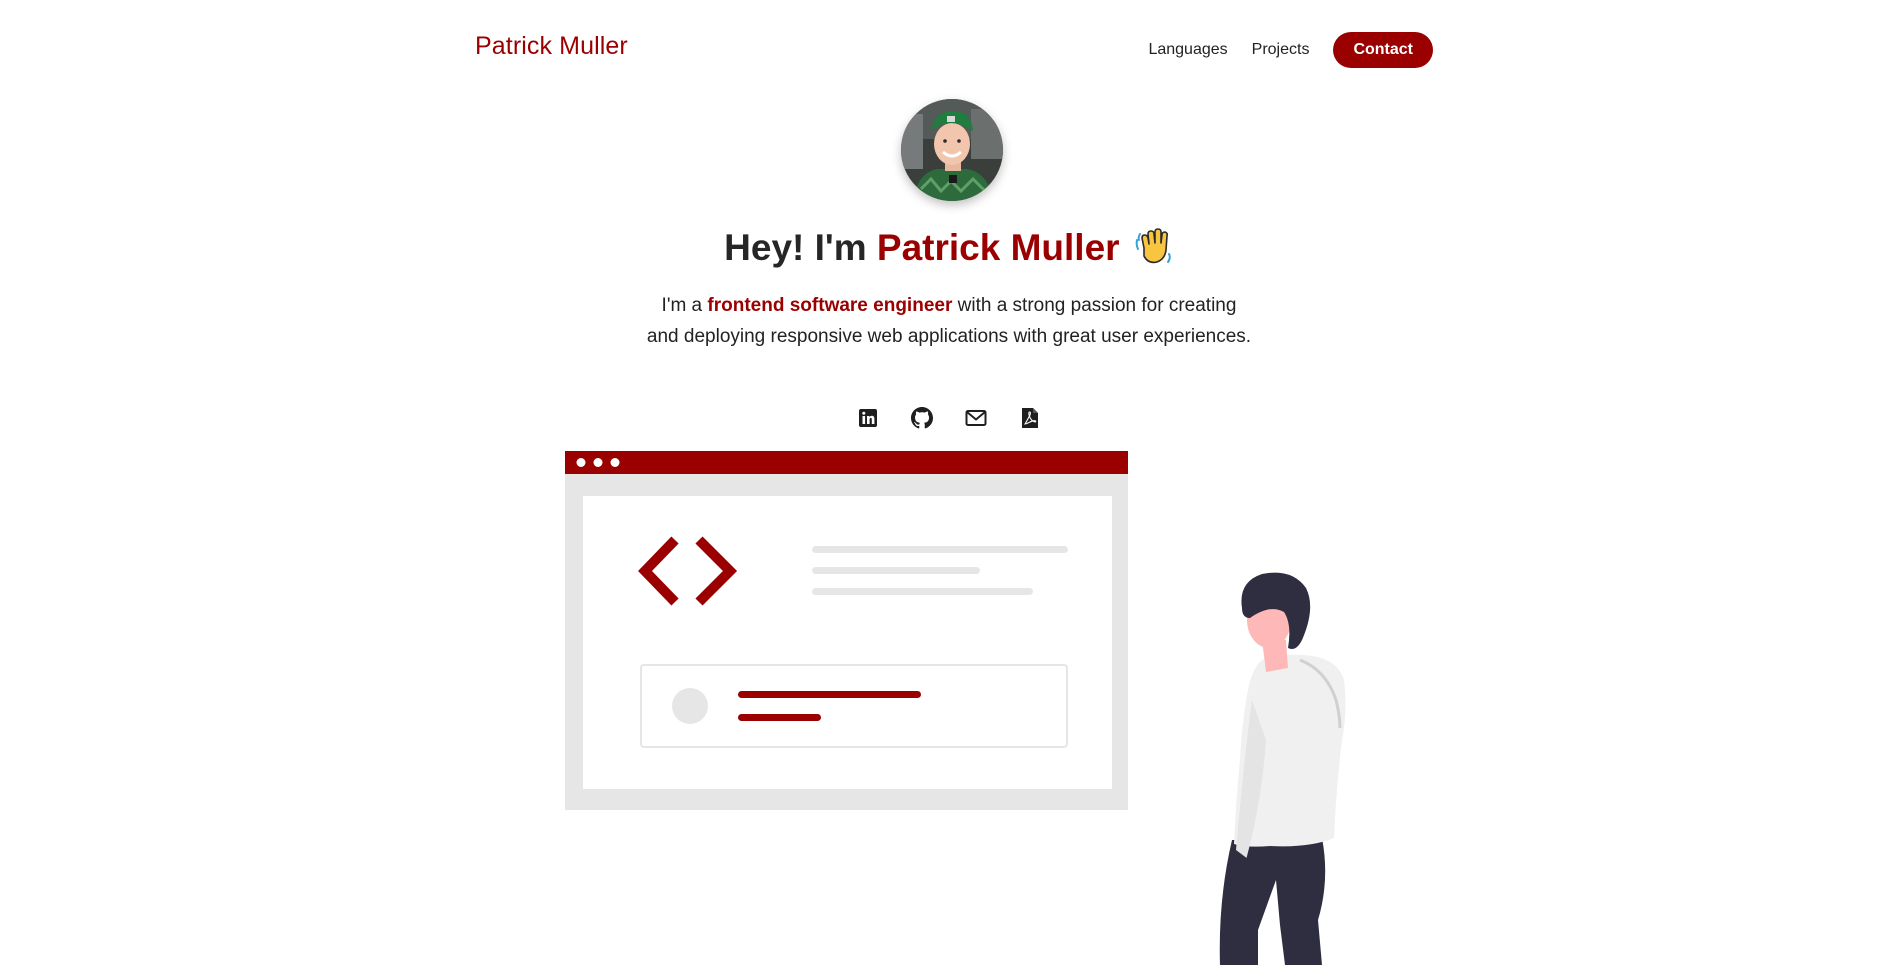 This screenshot has width=1898, height=965. What do you see at coordinates (551, 46) in the screenshot?
I see `brand-logo-link: Patrick Muller` at bounding box center [551, 46].